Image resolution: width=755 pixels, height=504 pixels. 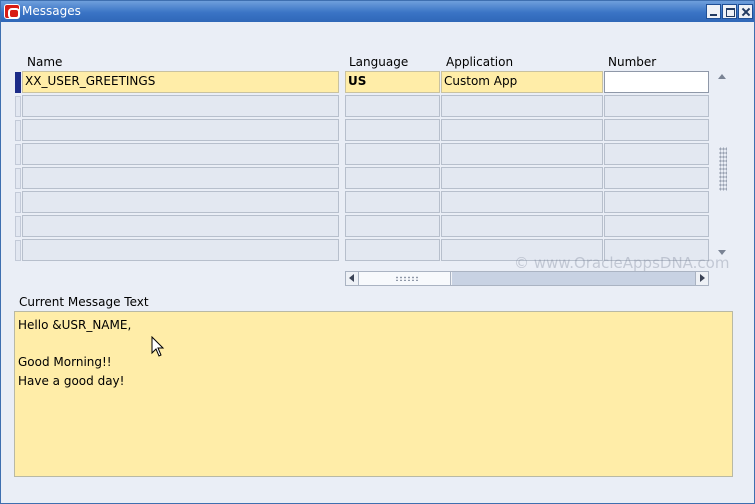 What do you see at coordinates (84, 302) in the screenshot?
I see `current-message-text-label: Current Message Text` at bounding box center [84, 302].